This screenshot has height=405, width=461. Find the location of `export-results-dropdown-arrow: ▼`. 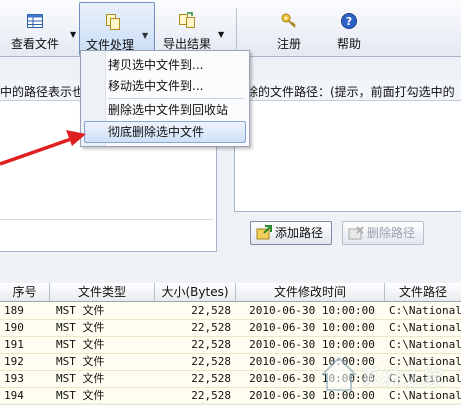

export-results-dropdown-arrow: ▼ is located at coordinates (221, 34).